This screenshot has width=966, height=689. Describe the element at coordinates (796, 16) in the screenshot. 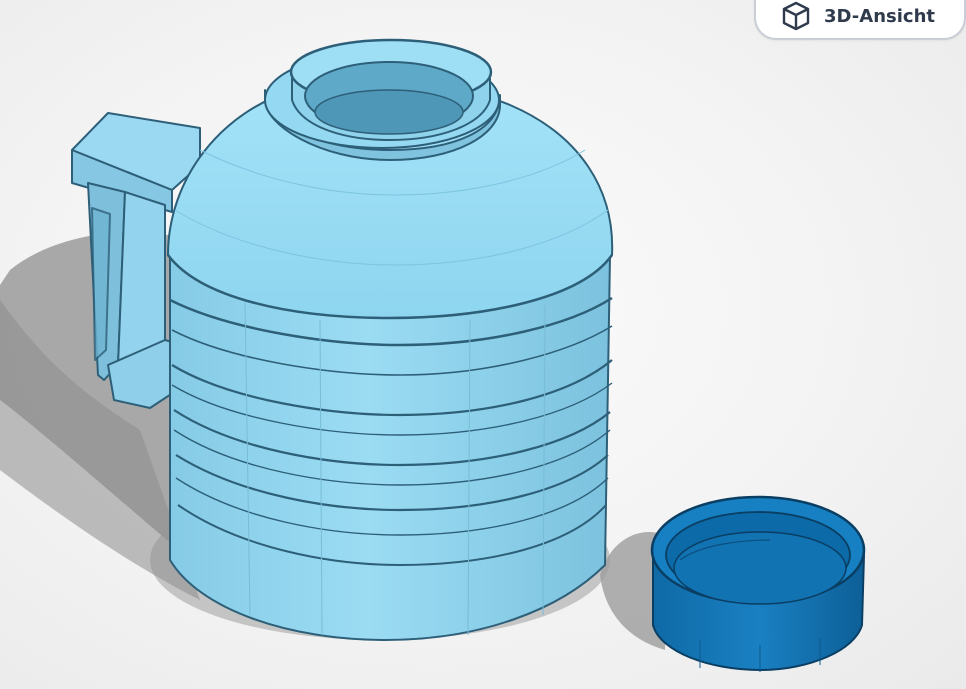

I see `cube-icon` at that location.